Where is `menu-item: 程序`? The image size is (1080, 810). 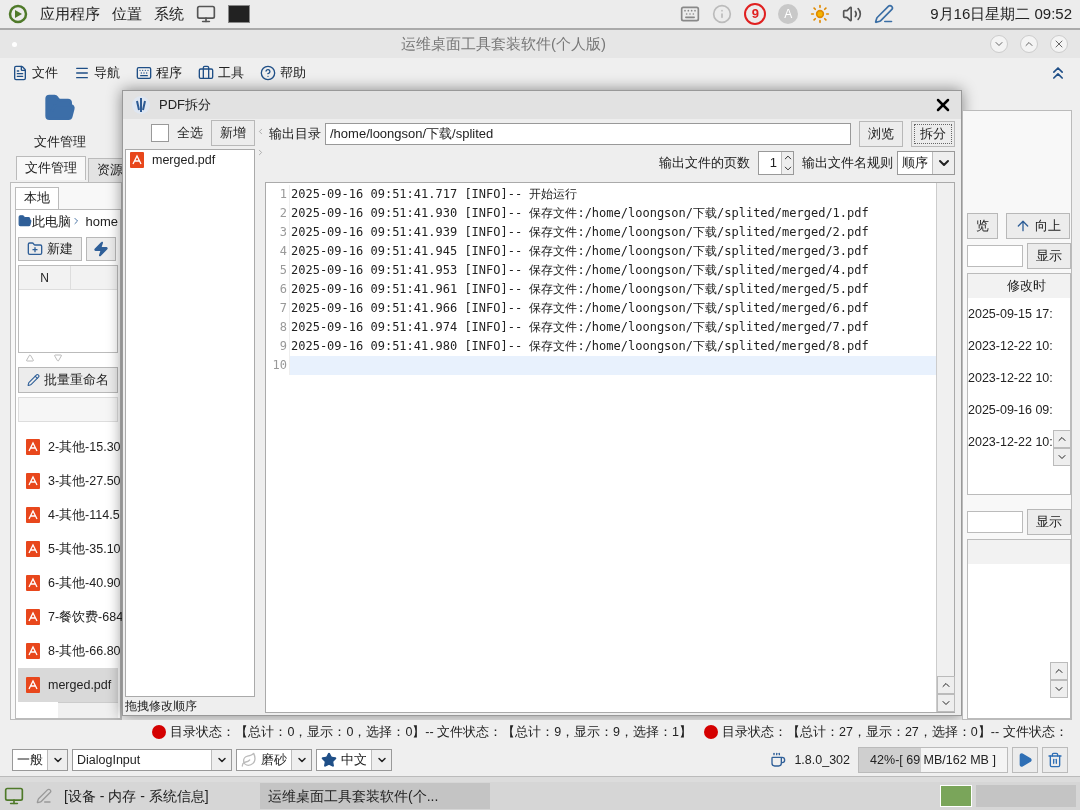
menu-item: 程序 is located at coordinates (169, 73).